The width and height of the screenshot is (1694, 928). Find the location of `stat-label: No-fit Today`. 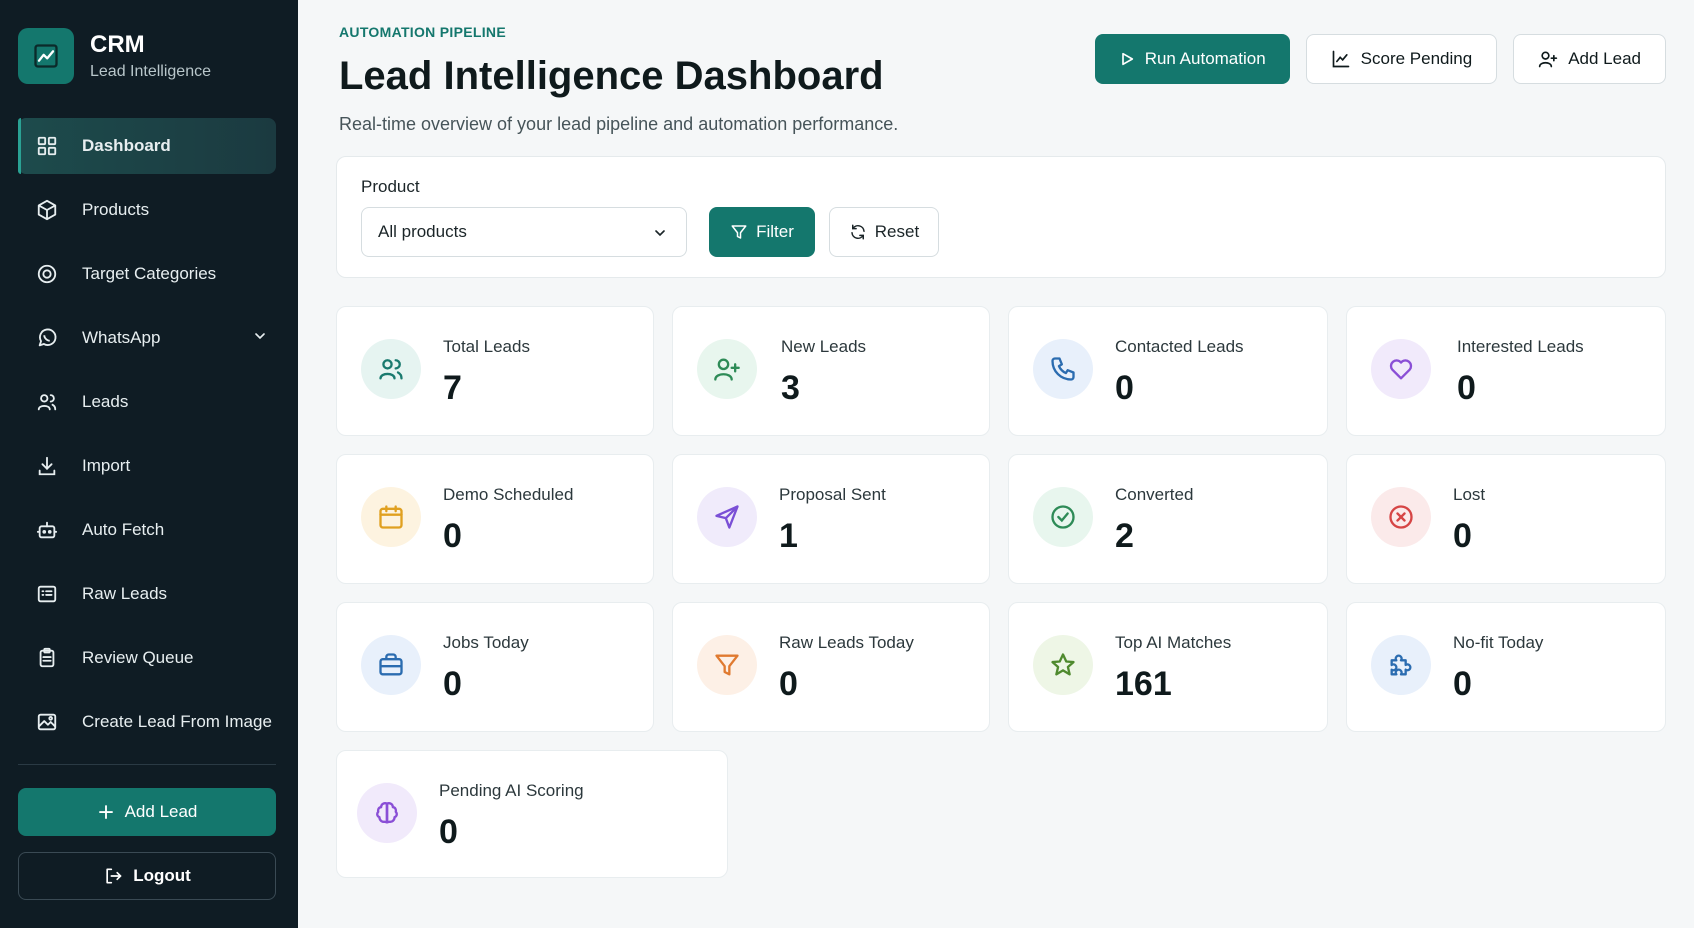

stat-label: No-fit Today is located at coordinates (1498, 642).